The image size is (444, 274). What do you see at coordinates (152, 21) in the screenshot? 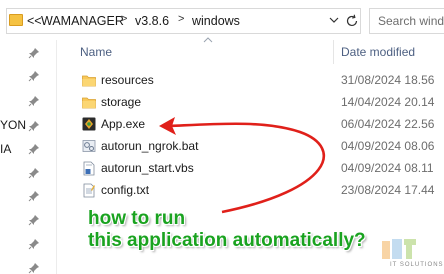
I see `breadcrumb-version: v3.8.6` at bounding box center [152, 21].